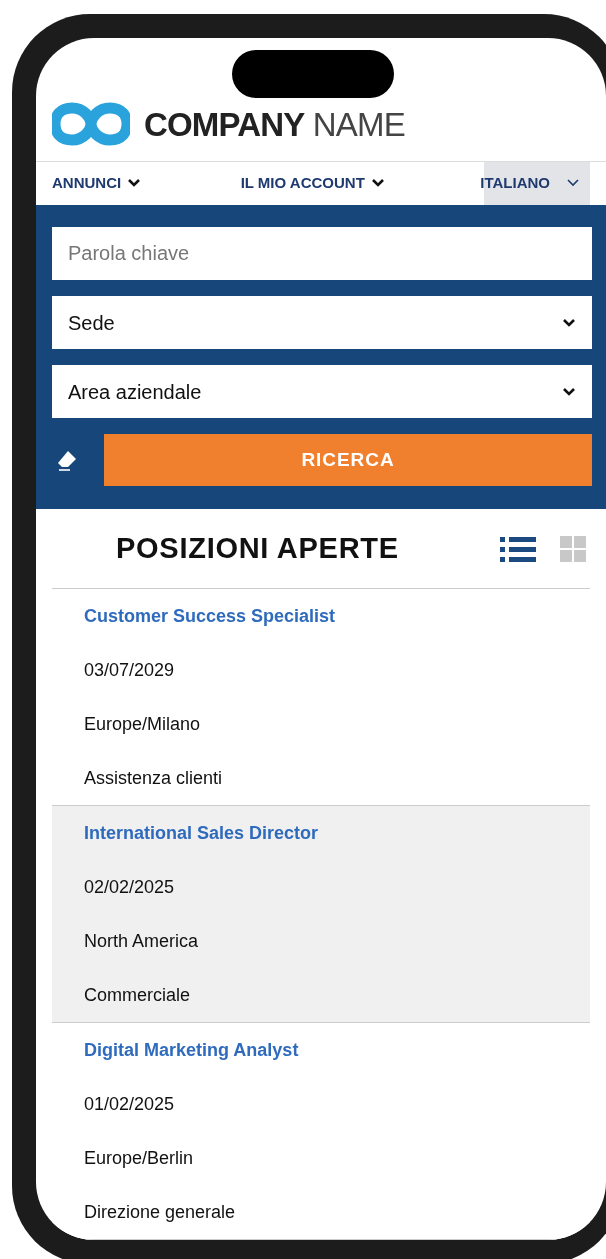  I want to click on job-title: International Sales Director, so click(337, 833).